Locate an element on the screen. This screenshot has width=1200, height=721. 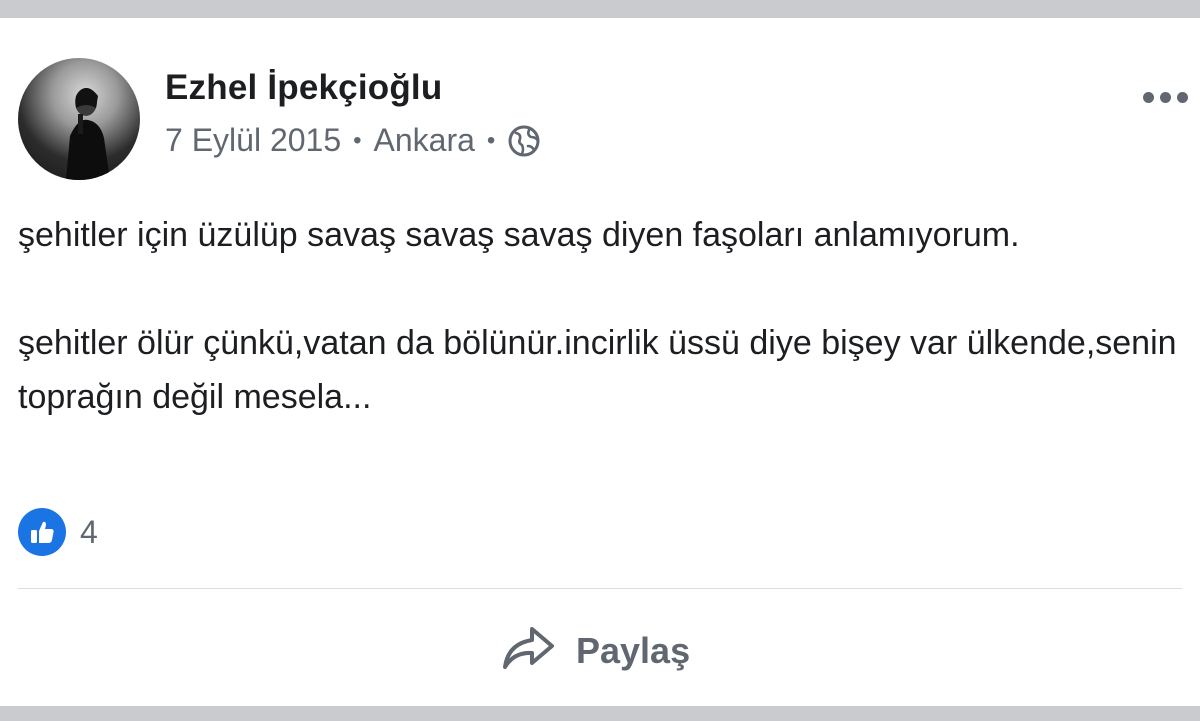
share-label: Paylaş is located at coordinates (633, 650).